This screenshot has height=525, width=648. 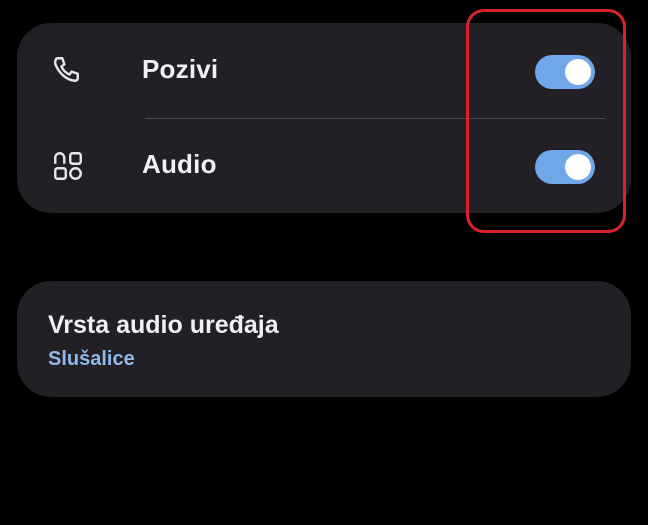 I want to click on phone-icon, so click(x=68, y=71).